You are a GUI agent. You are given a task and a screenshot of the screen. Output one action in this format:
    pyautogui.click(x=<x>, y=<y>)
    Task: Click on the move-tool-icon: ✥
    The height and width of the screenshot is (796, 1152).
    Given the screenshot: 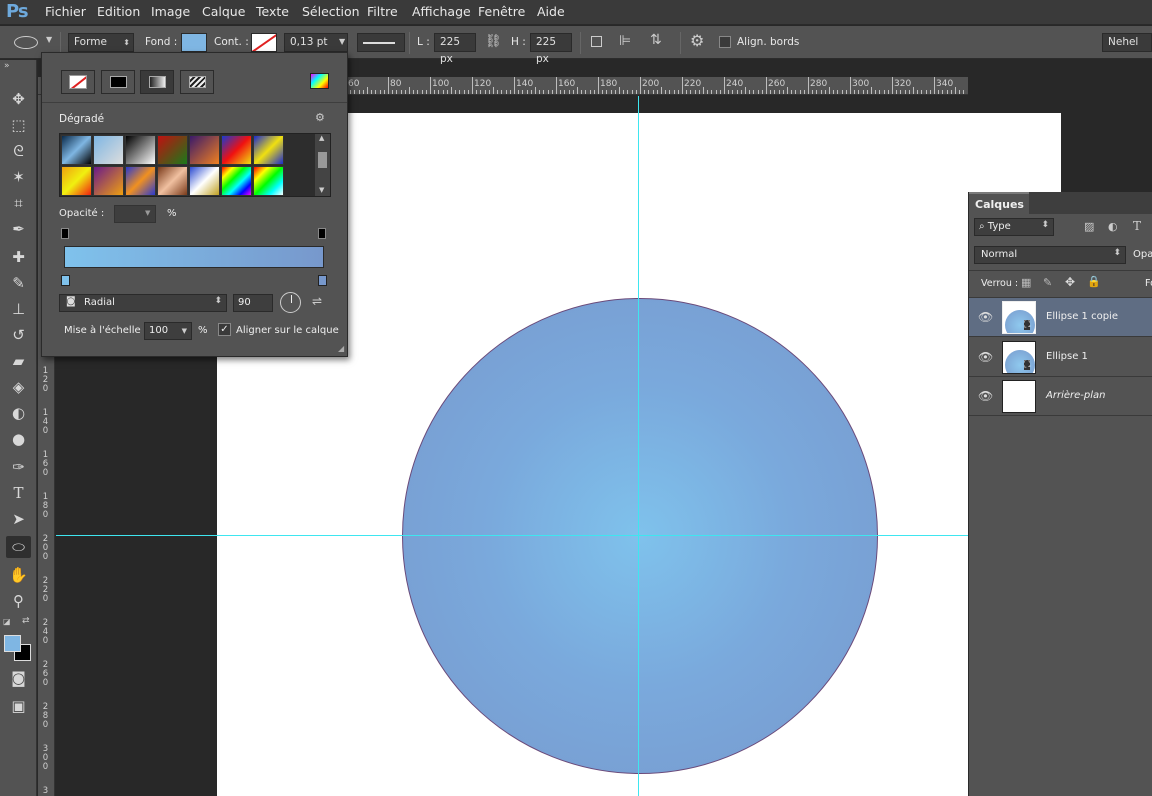 What is the action you would take?
    pyautogui.click(x=18, y=99)
    